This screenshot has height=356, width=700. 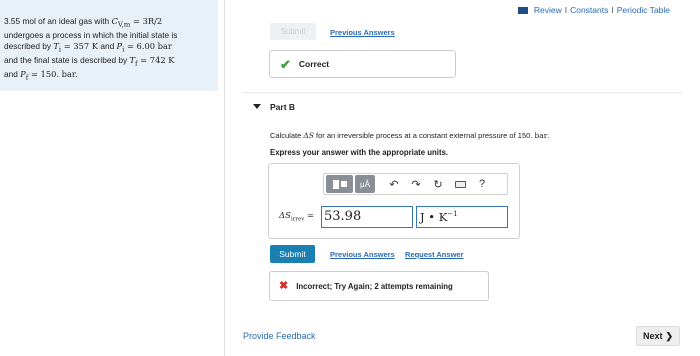 What do you see at coordinates (308, 135) in the screenshot?
I see `question-math: ΔS` at bounding box center [308, 135].